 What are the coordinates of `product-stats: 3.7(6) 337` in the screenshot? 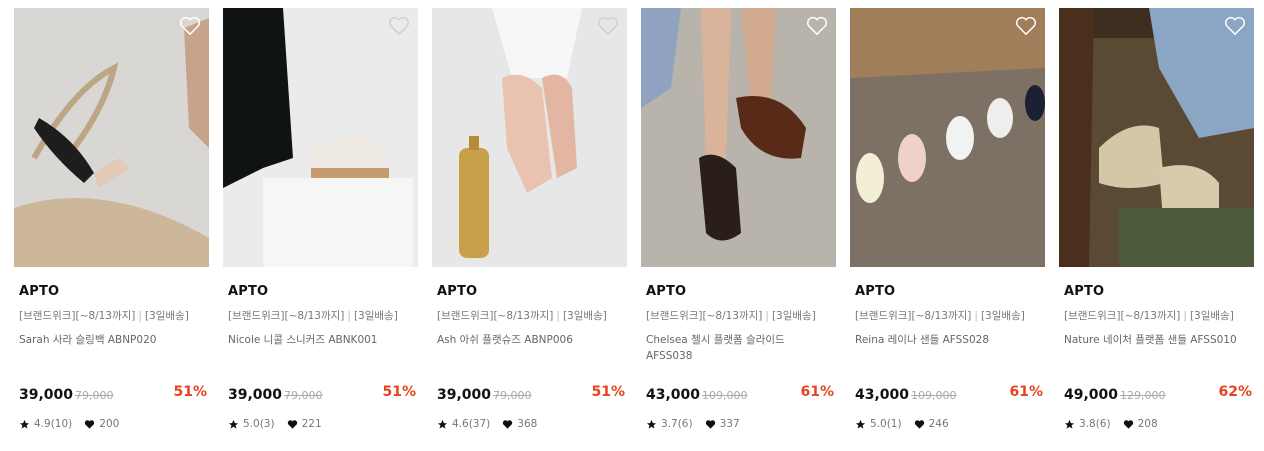 It's located at (693, 424).